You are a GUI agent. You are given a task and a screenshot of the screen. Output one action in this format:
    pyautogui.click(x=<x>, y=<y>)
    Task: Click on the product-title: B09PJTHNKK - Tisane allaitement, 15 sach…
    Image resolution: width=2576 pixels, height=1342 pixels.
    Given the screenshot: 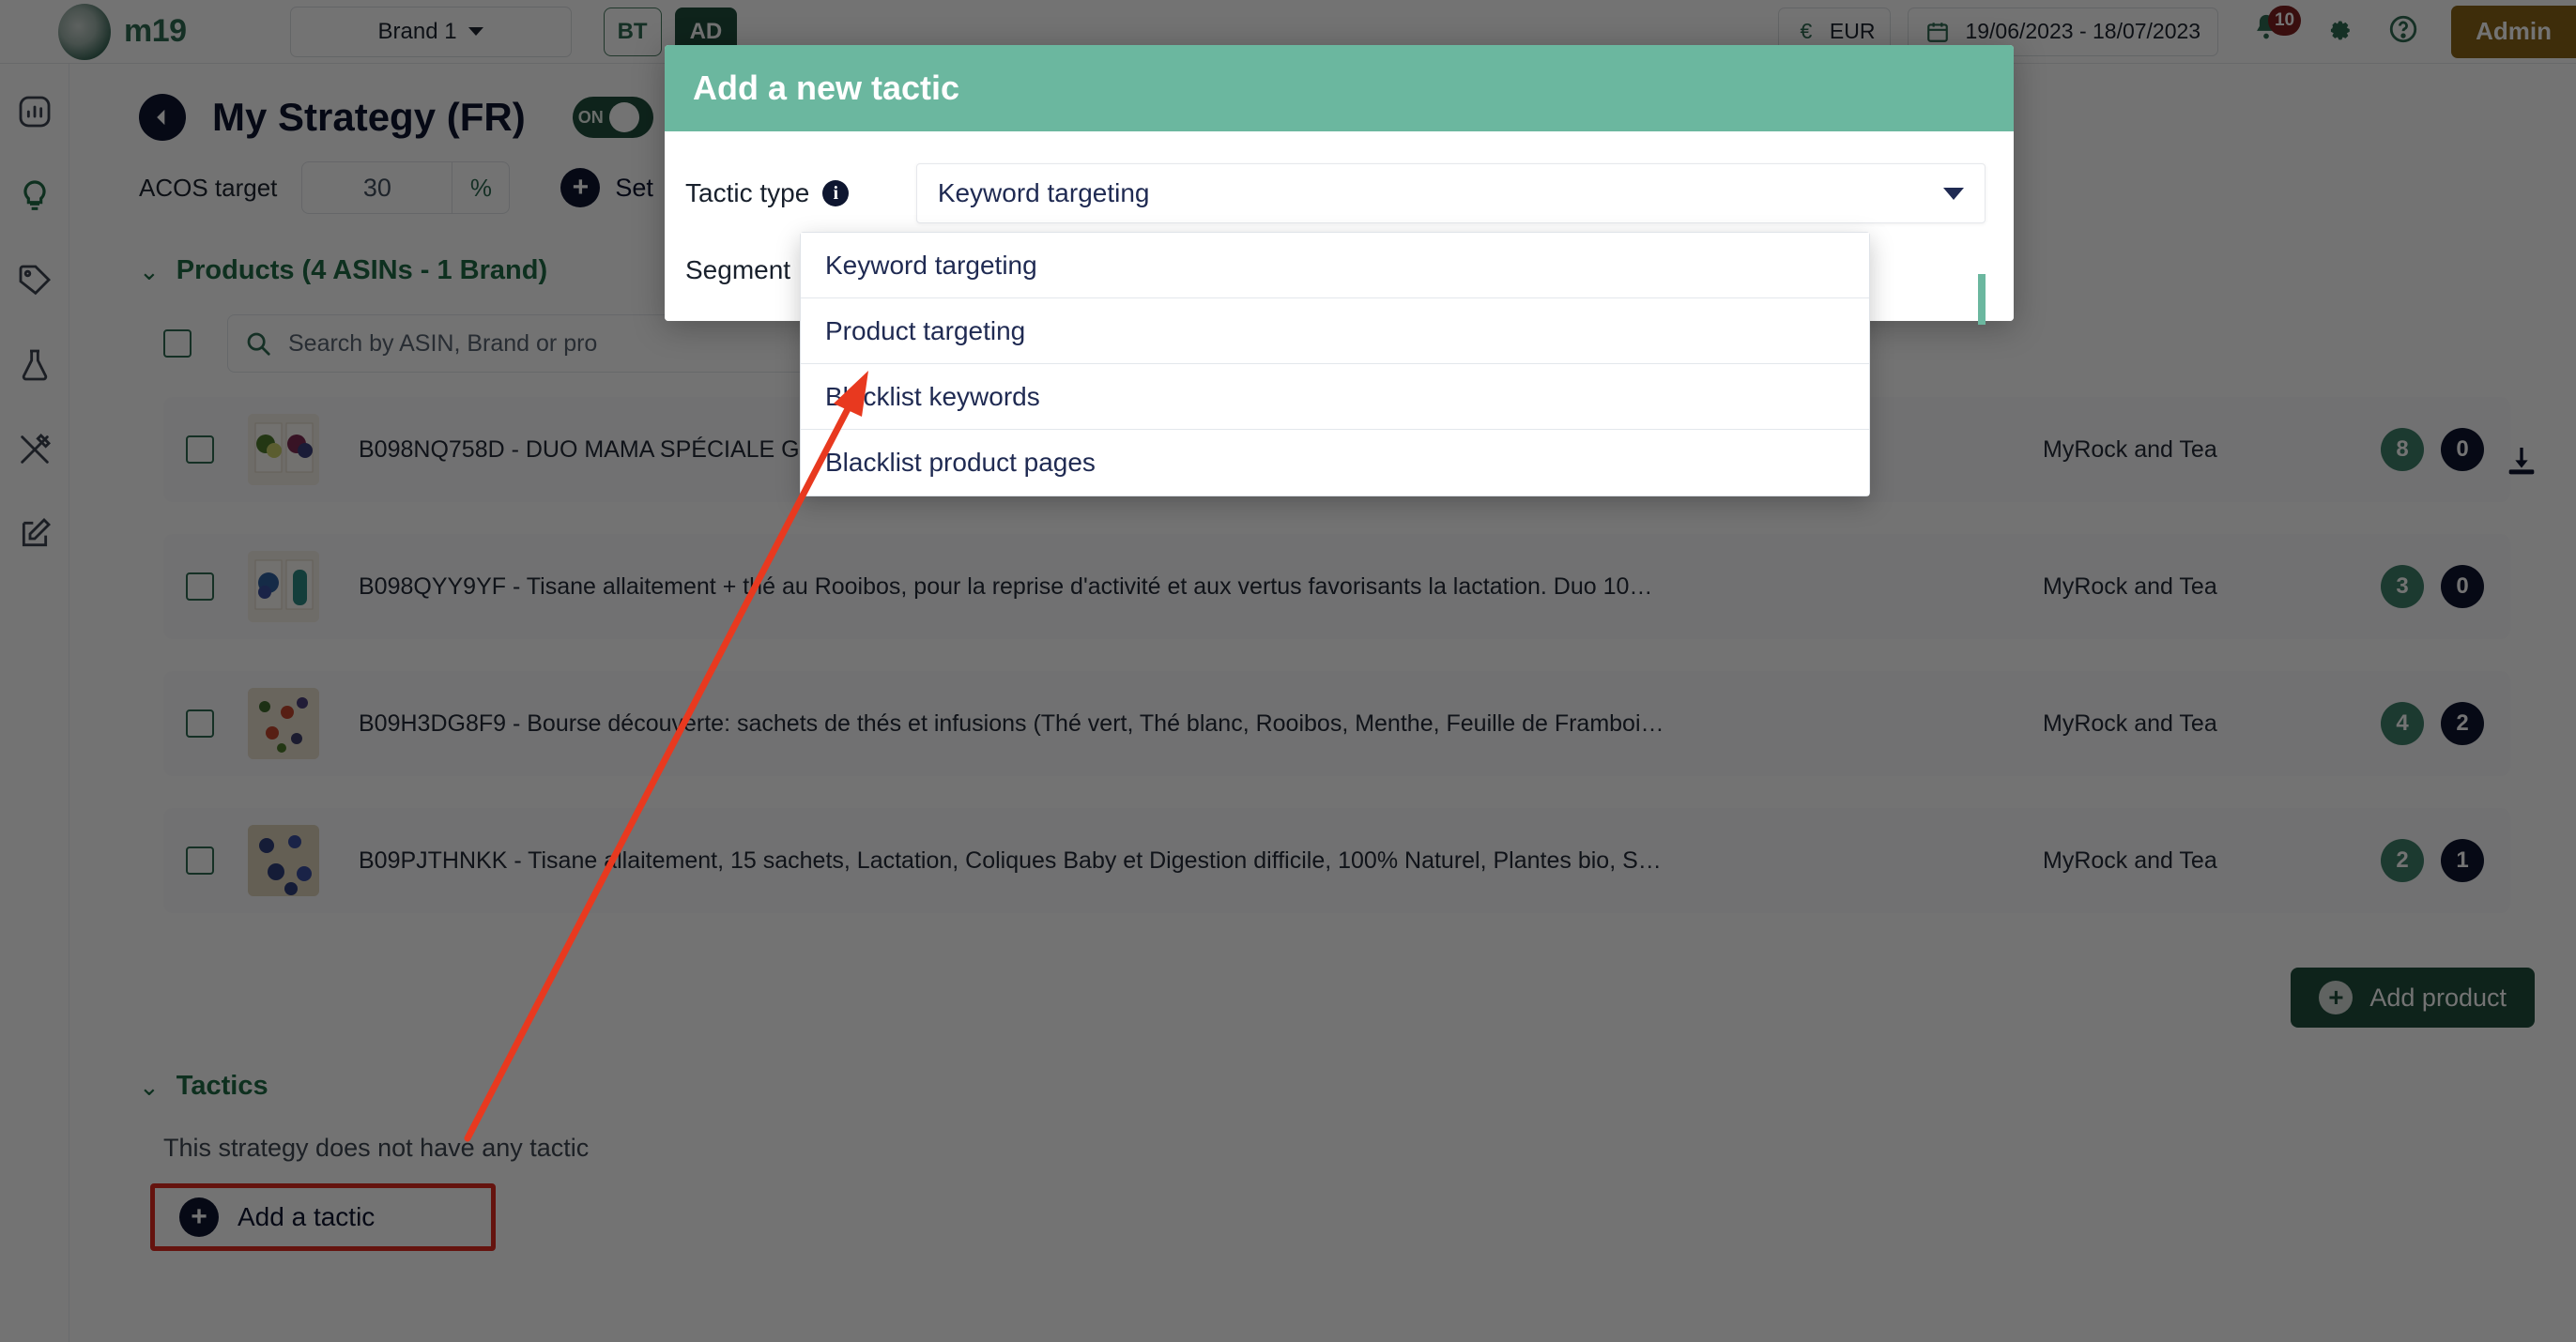 What is the action you would take?
    pyautogui.click(x=1011, y=860)
    